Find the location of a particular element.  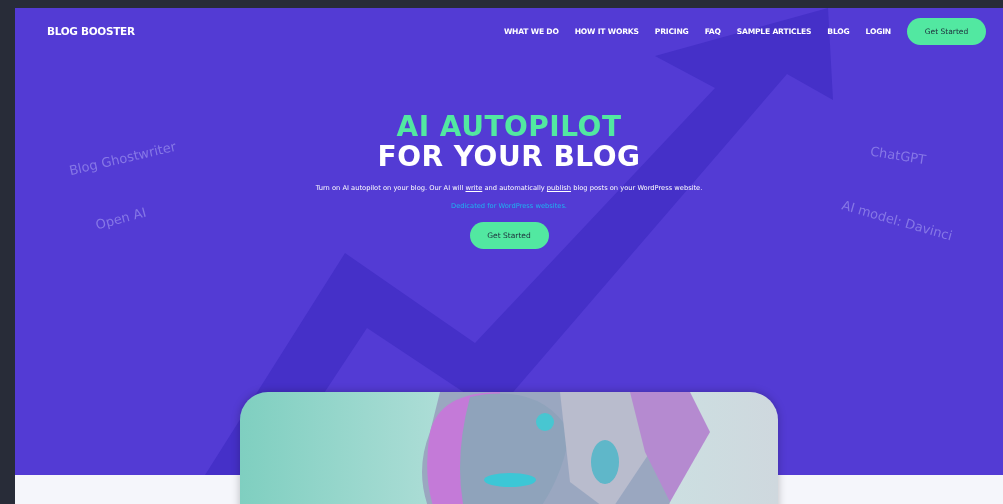

brand-logo: BLOG BOOSTER is located at coordinates (91, 31).